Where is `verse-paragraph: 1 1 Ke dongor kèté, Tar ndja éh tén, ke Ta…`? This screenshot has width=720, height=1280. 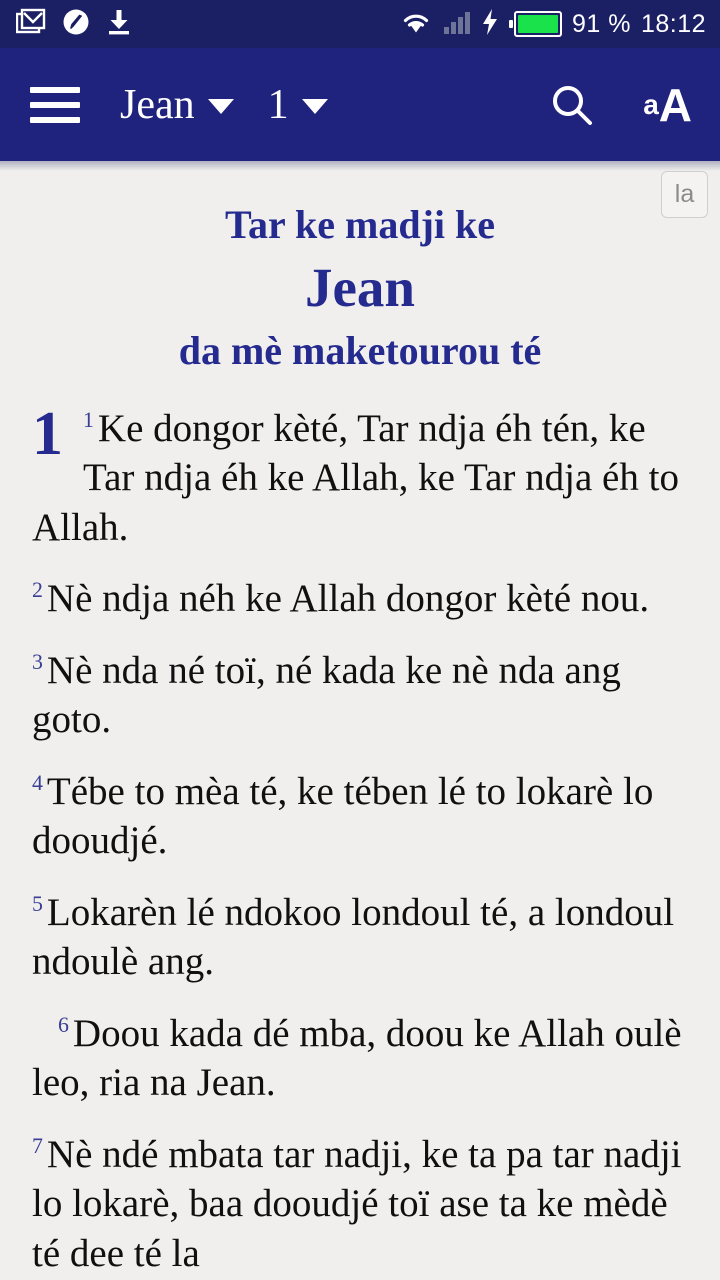
verse-paragraph: 1 1 Ke dongor kèté, Tar ndja éh tén, ke Ta… is located at coordinates (360, 476).